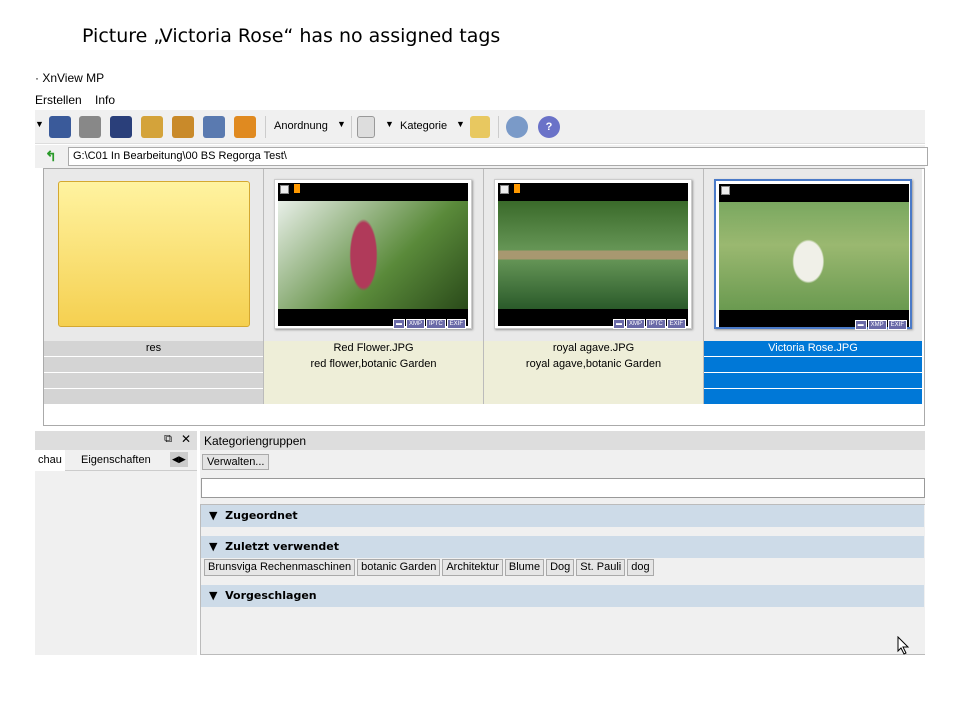 The image size is (960, 720). What do you see at coordinates (261, 515) in the screenshot?
I see `section-title: Zugeordnet` at bounding box center [261, 515].